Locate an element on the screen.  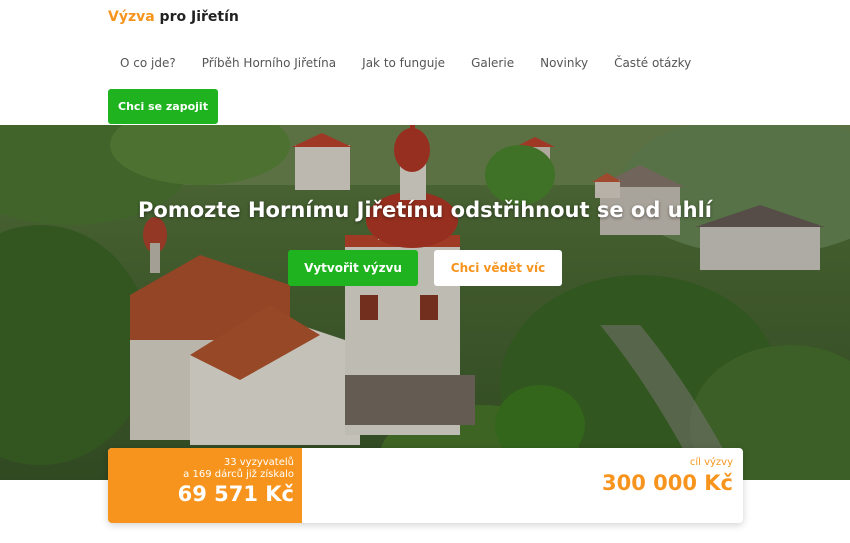
site-logo: Výzva pro Jiřetín is located at coordinates (173, 17).